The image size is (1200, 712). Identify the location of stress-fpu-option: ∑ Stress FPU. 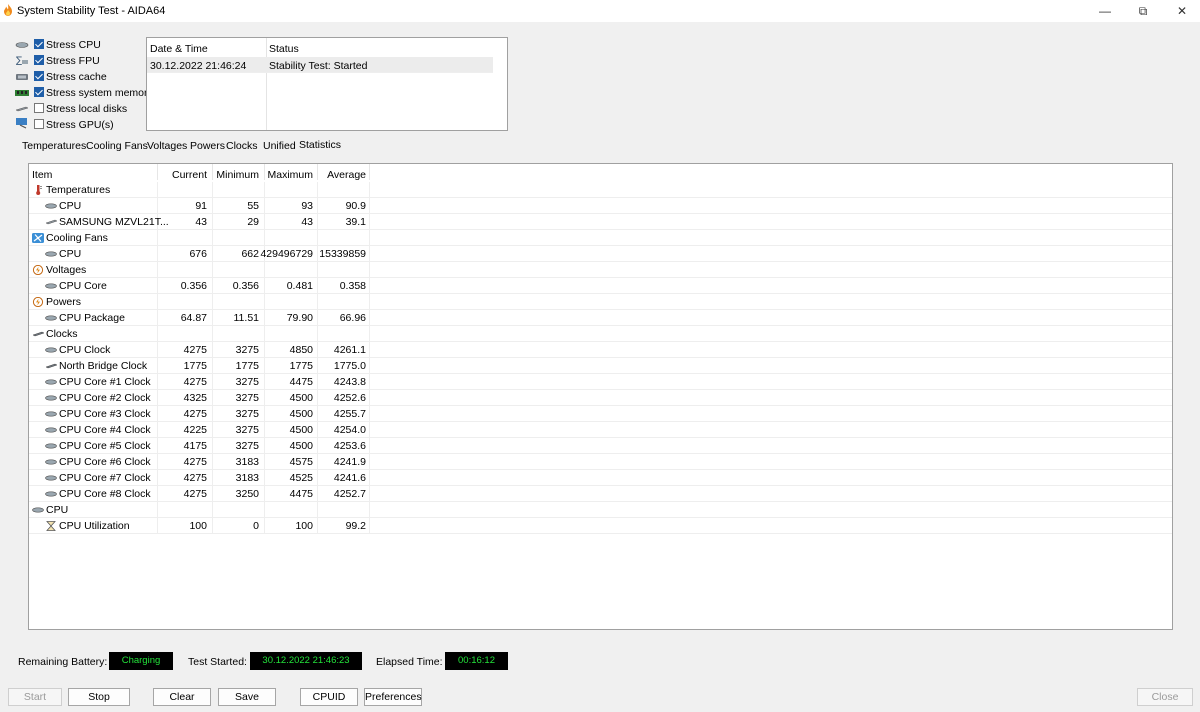
(79, 61).